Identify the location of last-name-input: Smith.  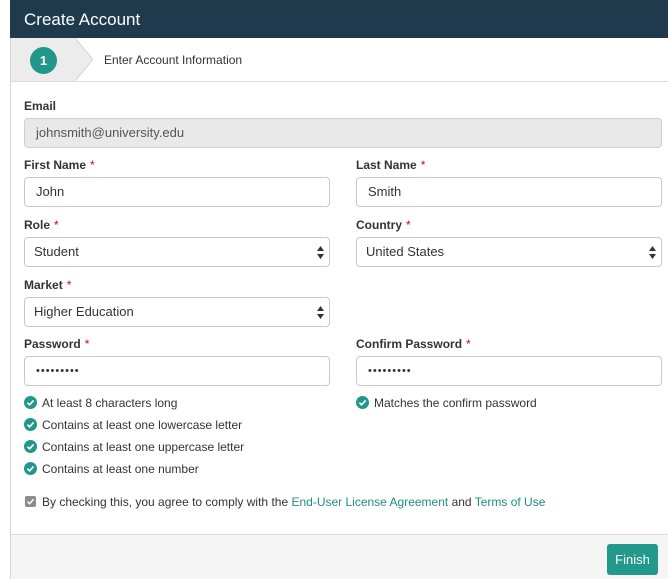
(509, 192).